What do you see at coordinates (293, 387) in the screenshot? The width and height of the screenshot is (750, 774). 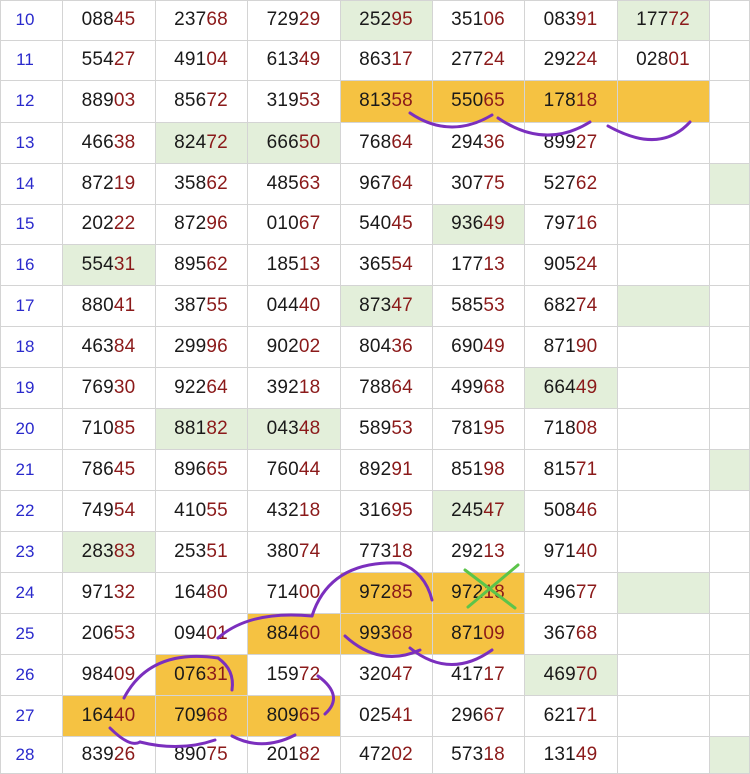 I see `result-cell: 392 18` at bounding box center [293, 387].